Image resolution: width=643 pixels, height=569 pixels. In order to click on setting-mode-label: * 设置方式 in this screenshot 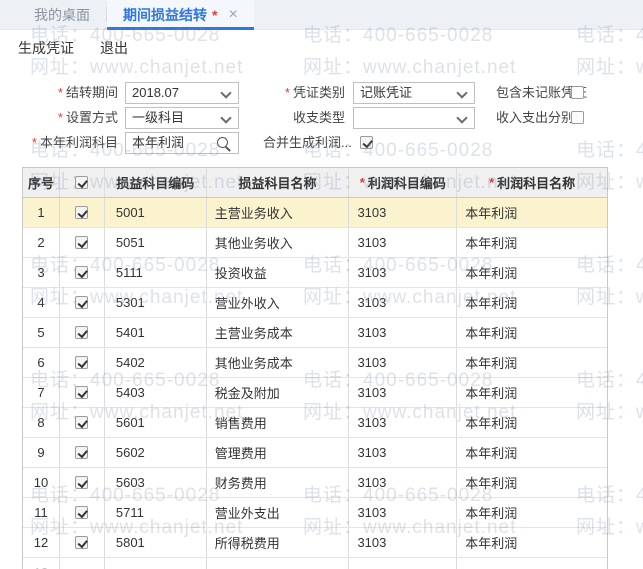, I will do `click(87, 117)`.